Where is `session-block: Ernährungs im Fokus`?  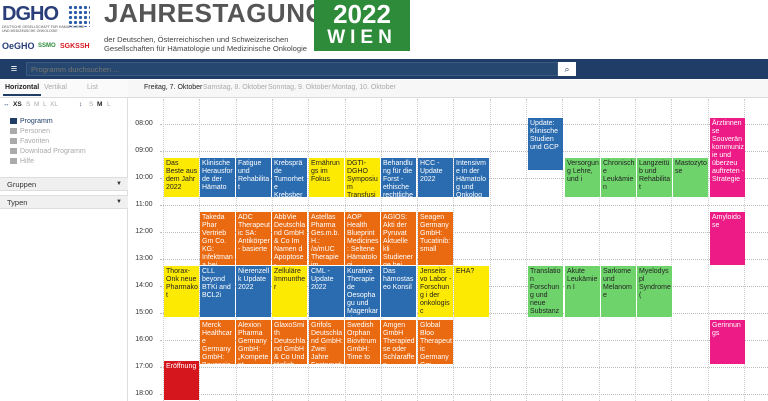
session-block: Ernährungs im Fokus is located at coordinates (326, 177).